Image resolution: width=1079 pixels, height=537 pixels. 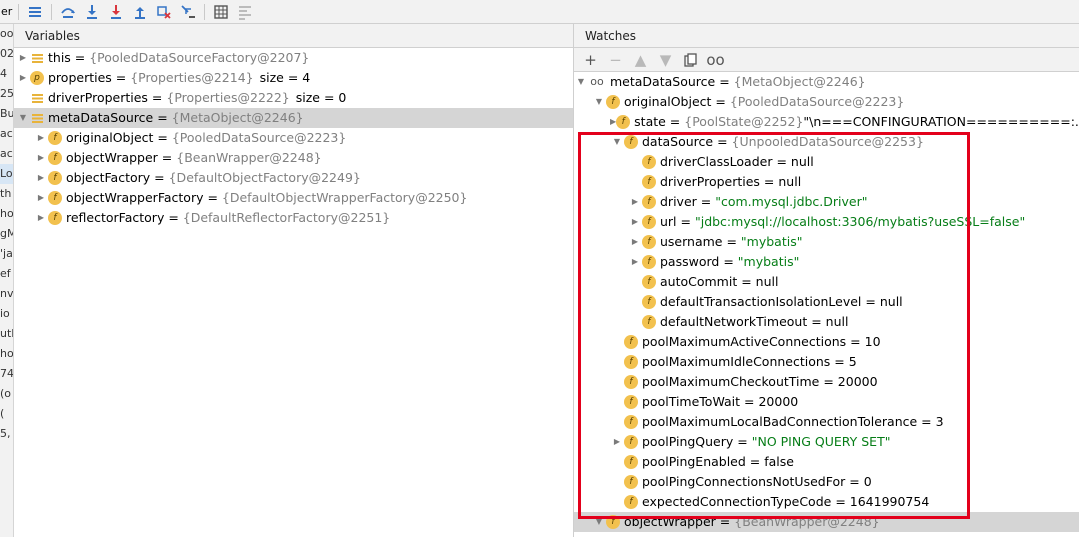 What do you see at coordinates (826, 342) in the screenshot?
I see `tree-row: f poolMaximumActiveConnections = 10` at bounding box center [826, 342].